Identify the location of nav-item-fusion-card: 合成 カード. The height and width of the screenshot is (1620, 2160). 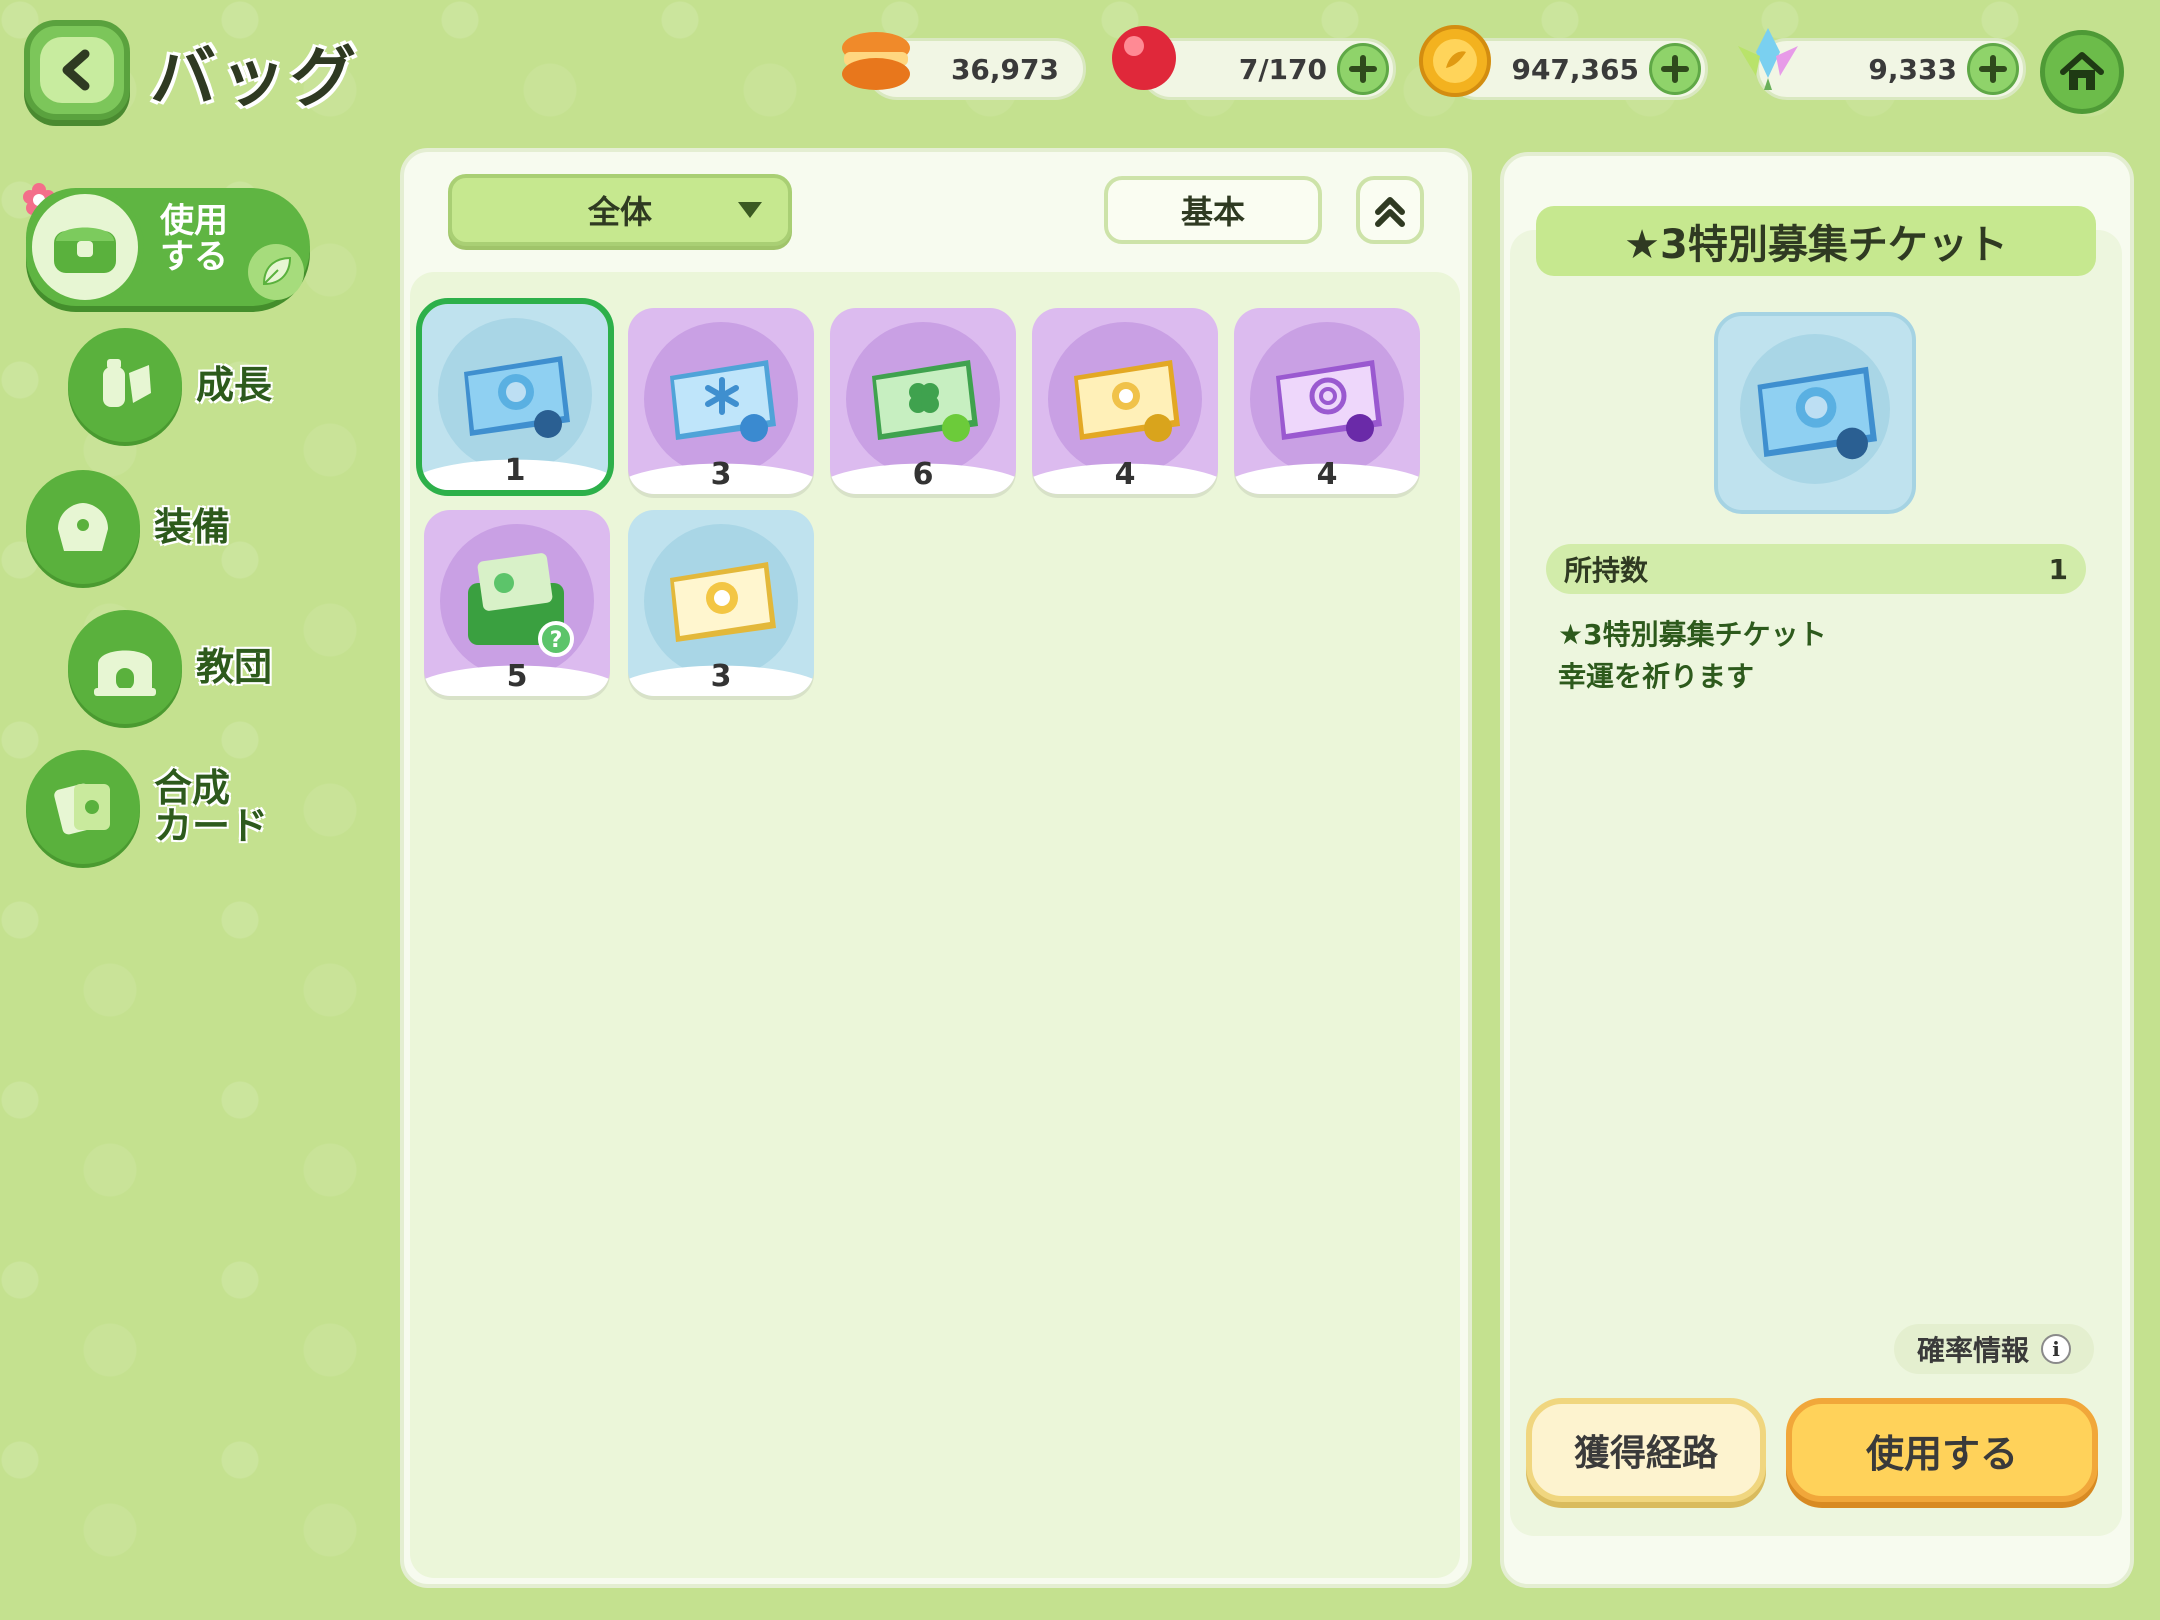
(147, 807).